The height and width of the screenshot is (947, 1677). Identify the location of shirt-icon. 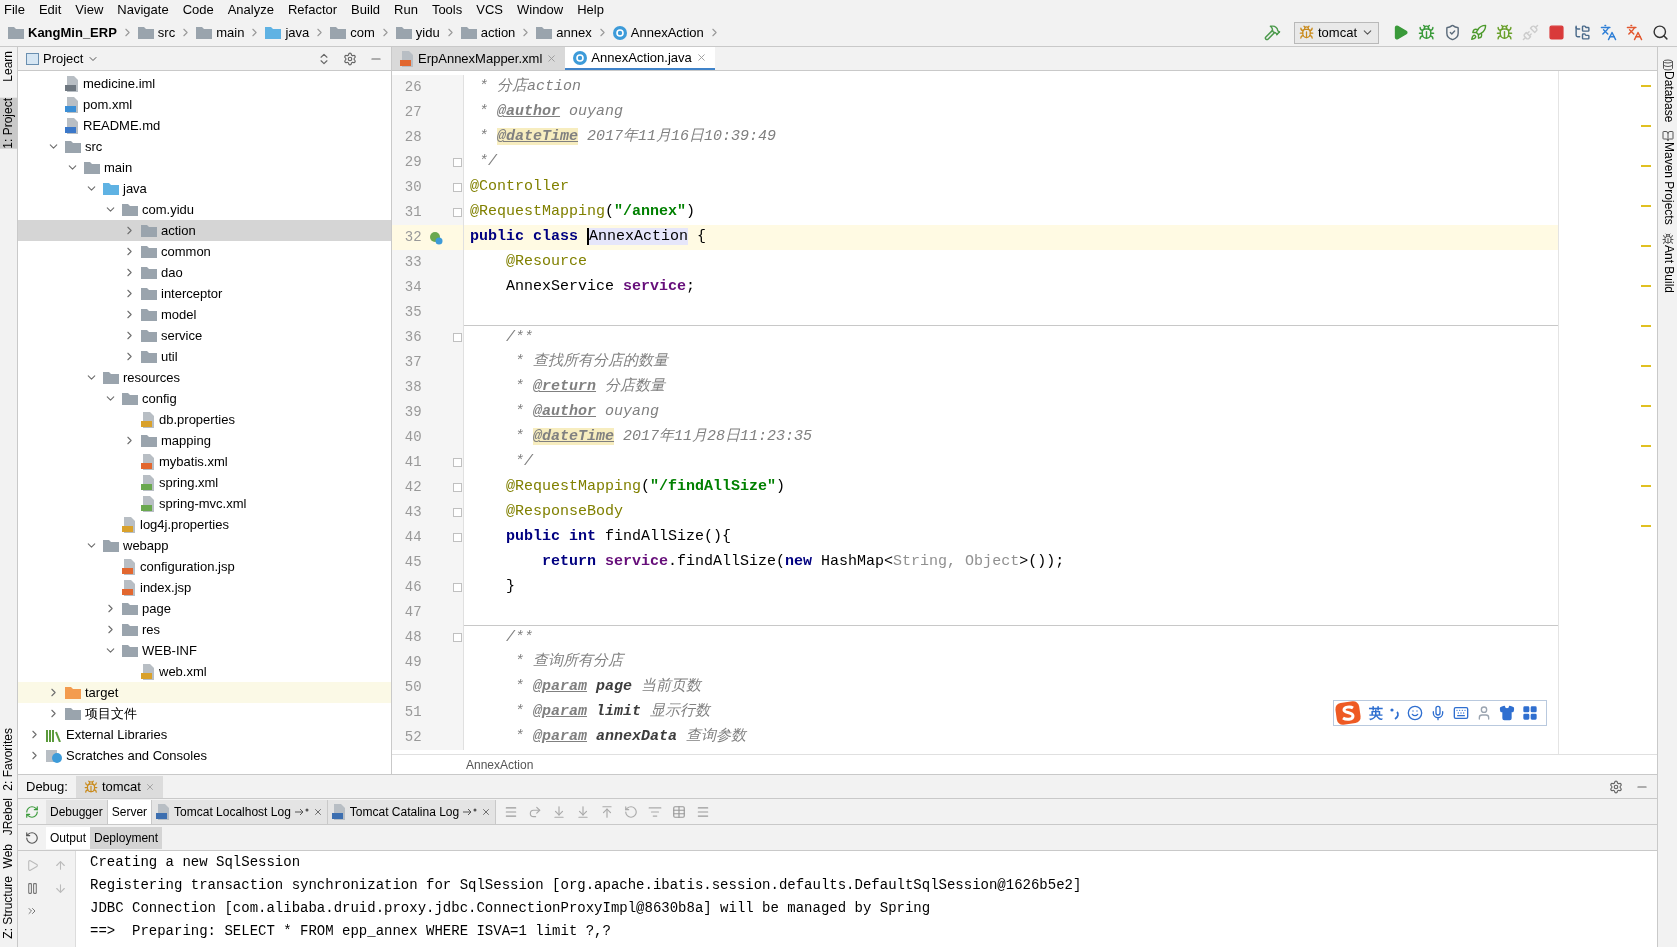
(1507, 713).